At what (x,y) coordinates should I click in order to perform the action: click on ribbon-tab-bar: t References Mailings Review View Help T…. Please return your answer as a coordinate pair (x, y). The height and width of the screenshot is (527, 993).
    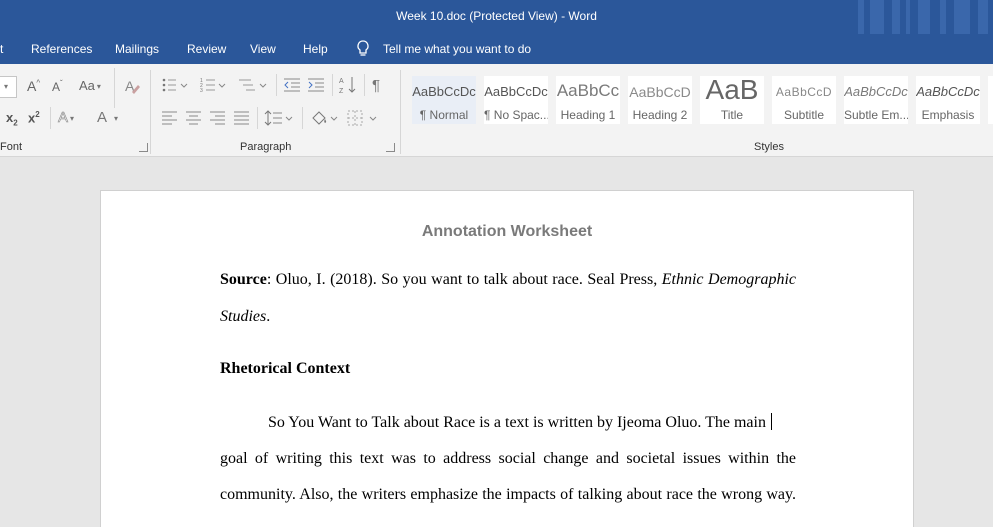
    Looking at the image, I should click on (496, 49).